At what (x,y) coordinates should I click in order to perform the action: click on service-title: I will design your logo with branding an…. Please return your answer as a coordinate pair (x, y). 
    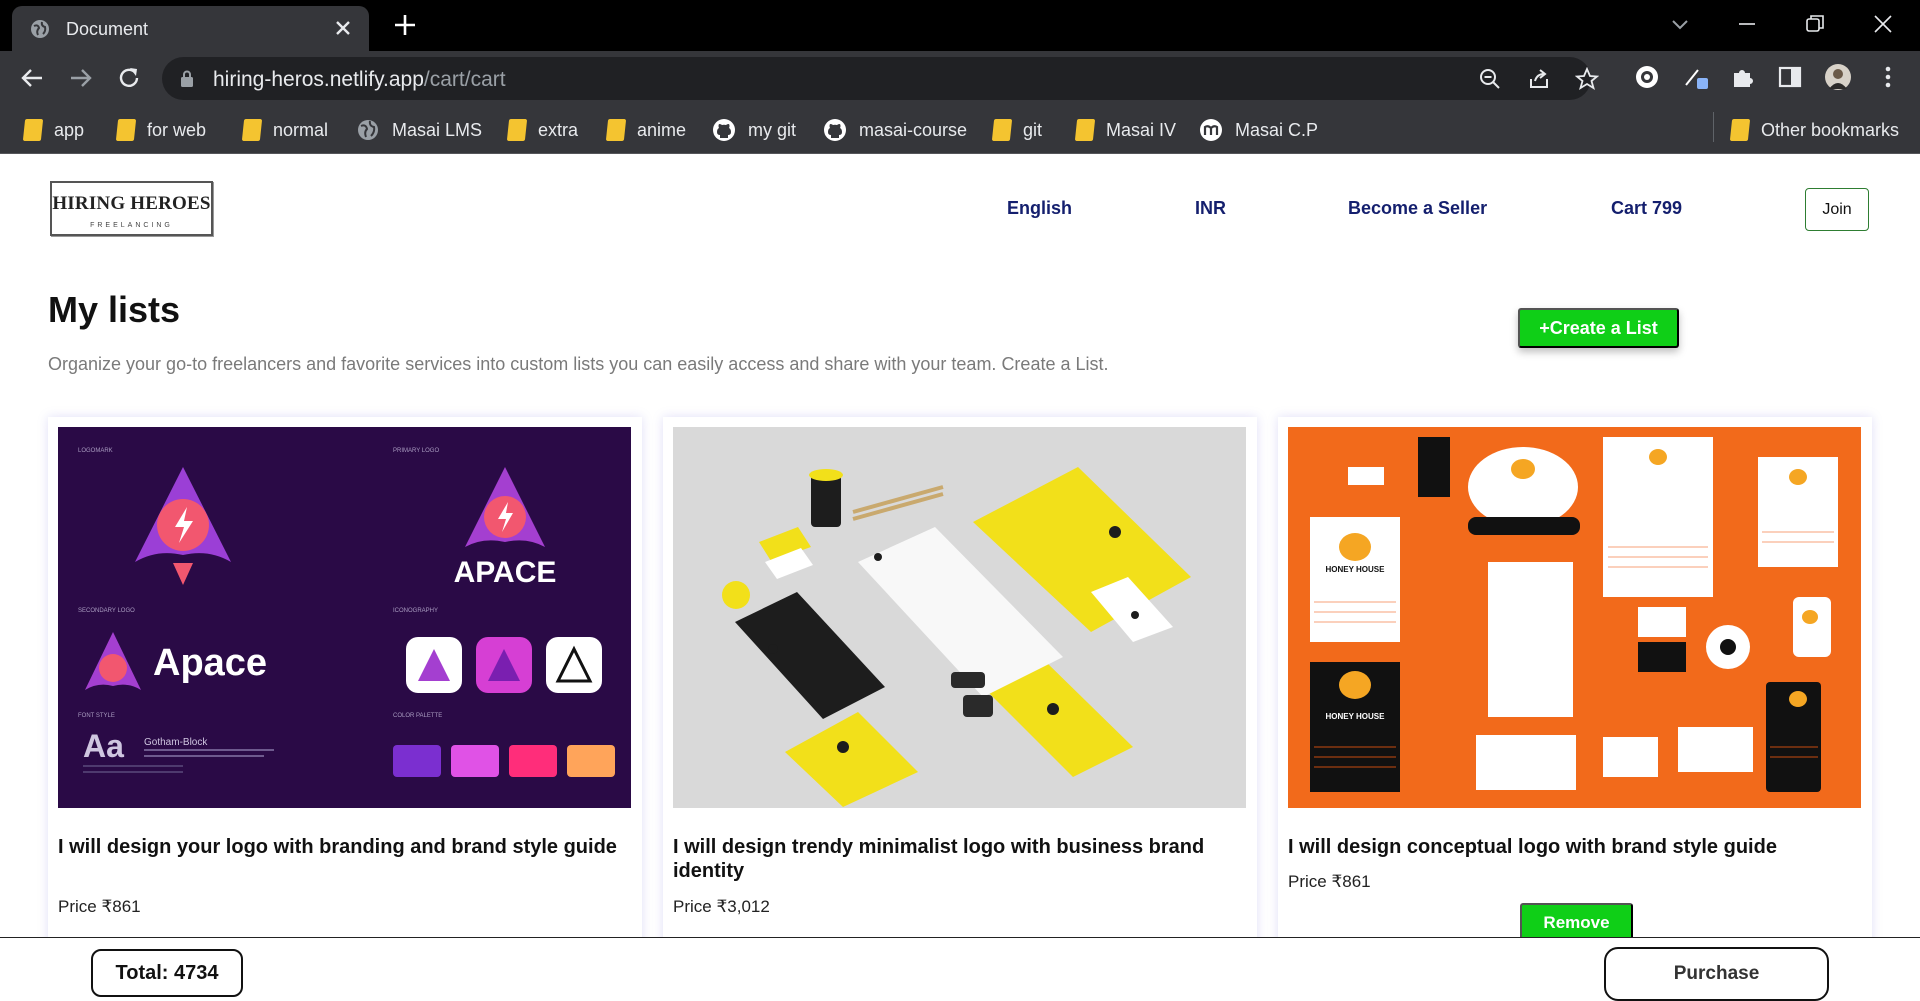
    Looking at the image, I should click on (338, 847).